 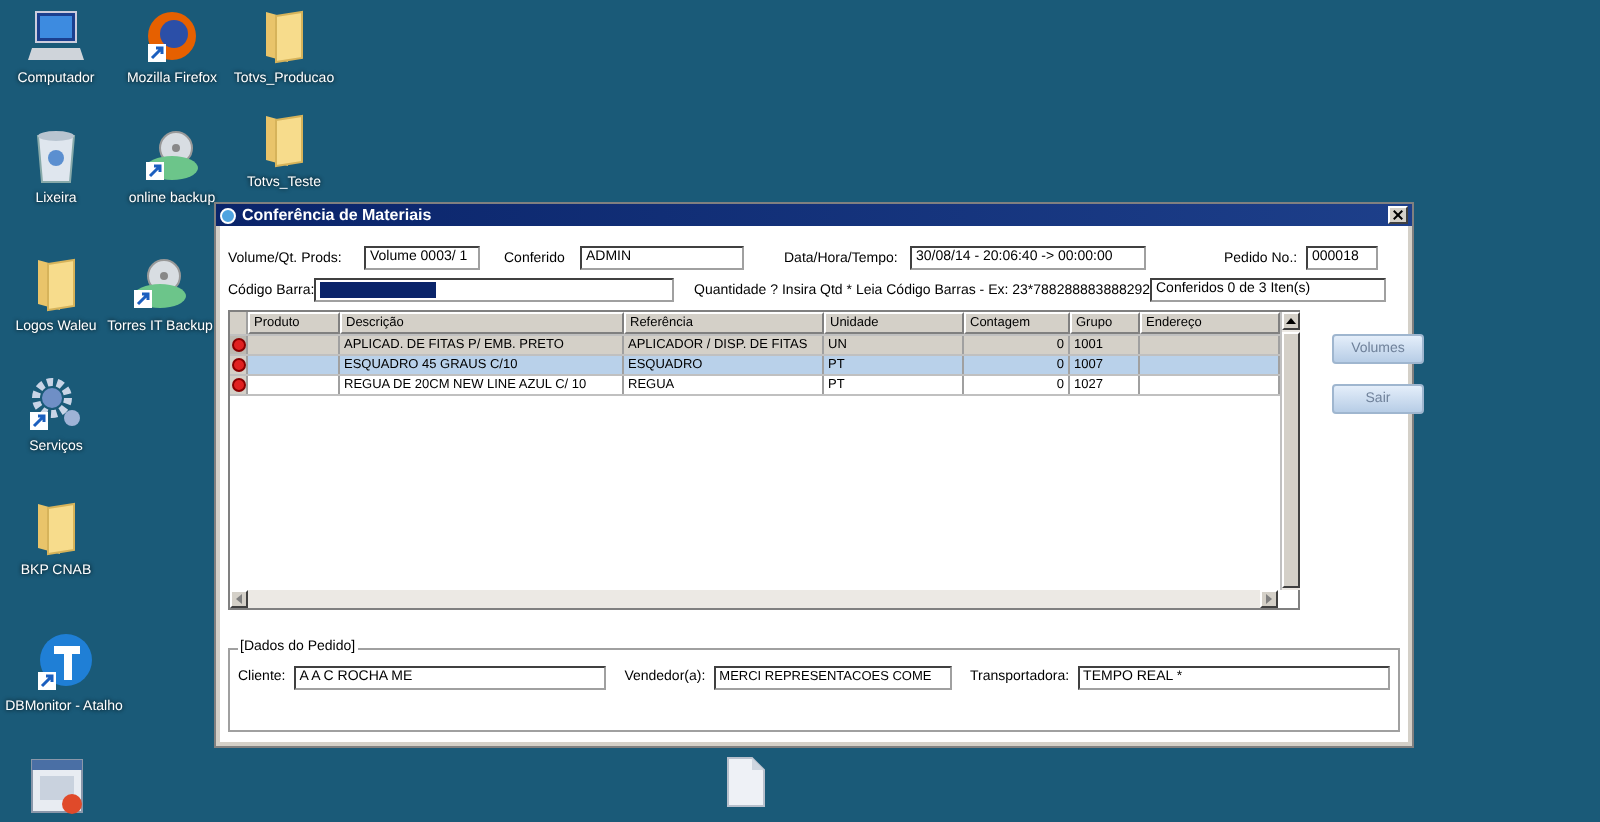 I want to click on close-button, so click(x=1398, y=215).